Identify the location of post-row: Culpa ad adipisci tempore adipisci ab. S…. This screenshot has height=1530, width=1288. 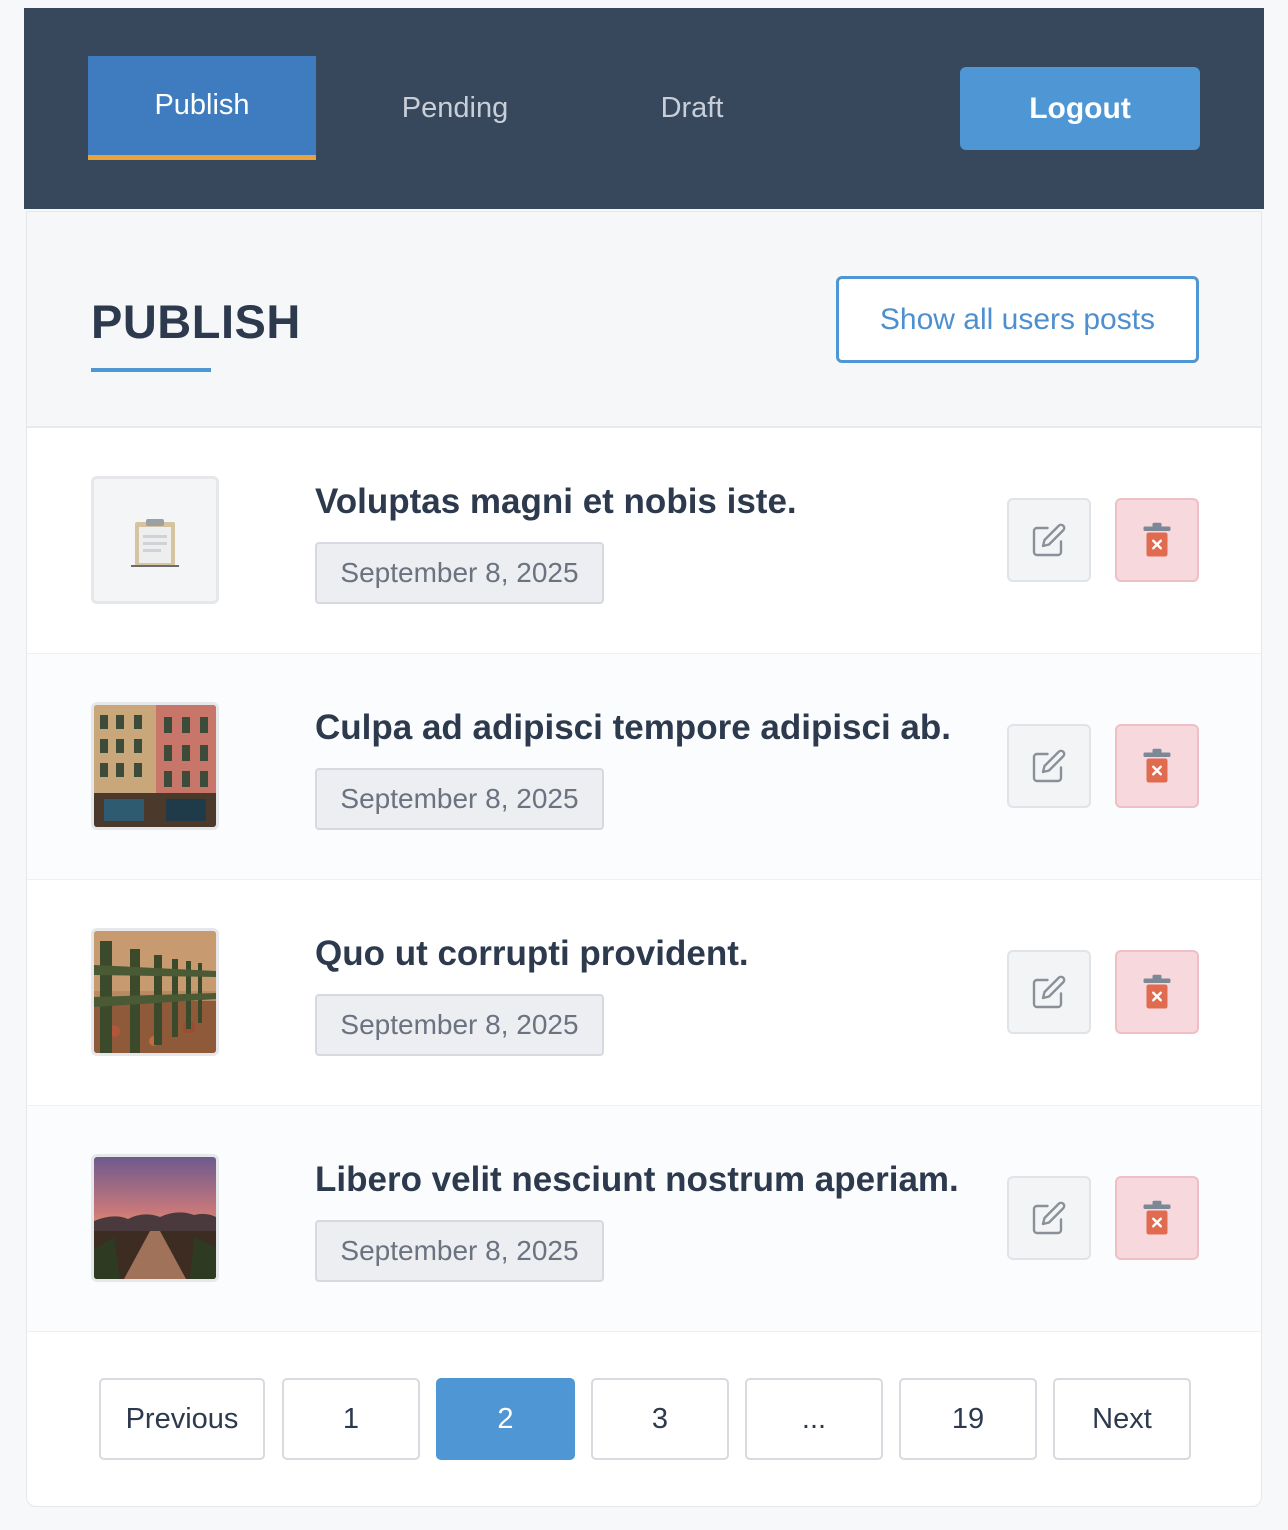
(644, 767).